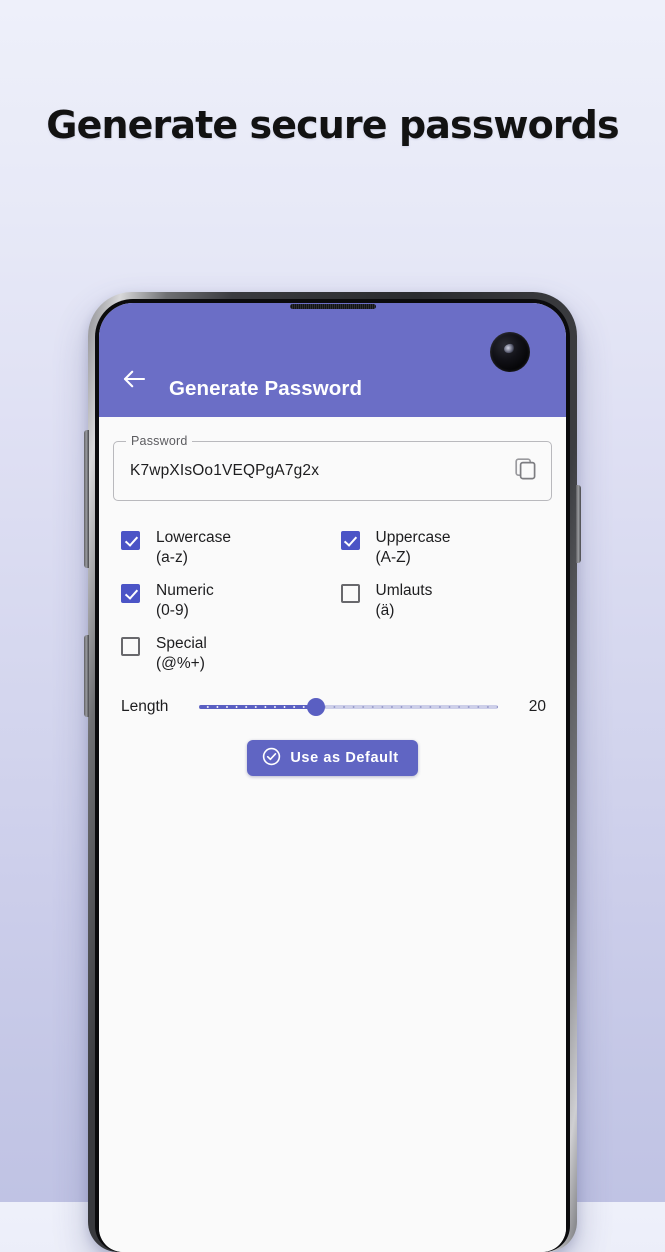 This screenshot has width=665, height=1252. Describe the element at coordinates (537, 706) in the screenshot. I see `length-value: 20` at that location.